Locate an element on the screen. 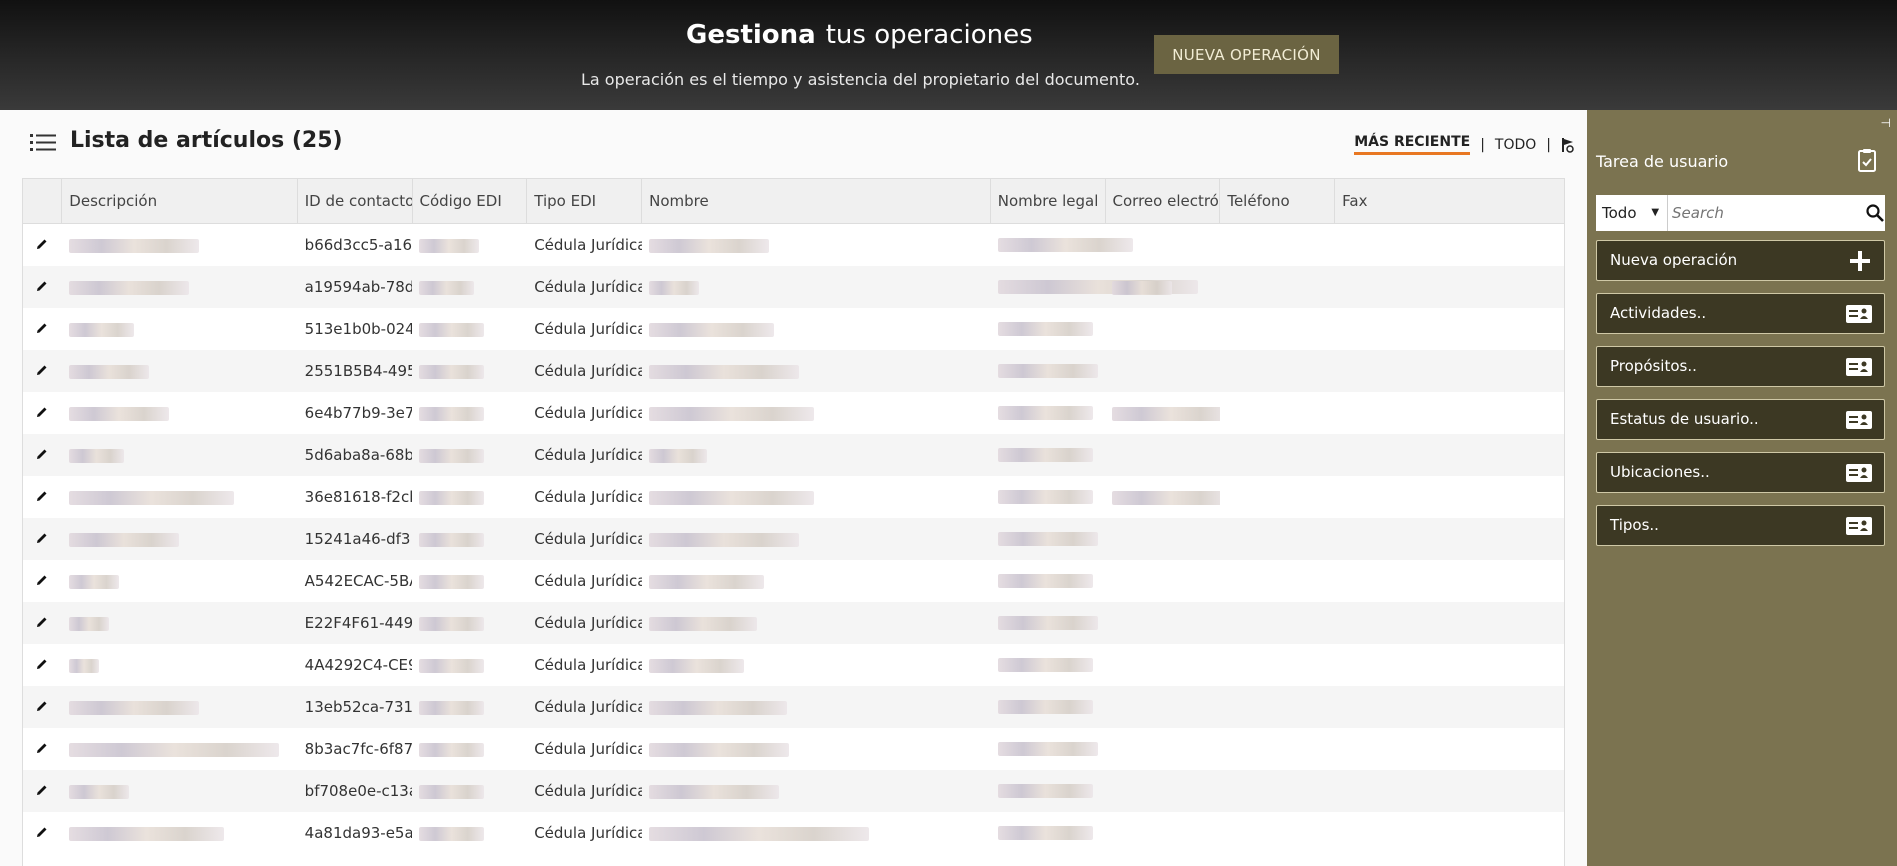  description-cell is located at coordinates (179, 245).